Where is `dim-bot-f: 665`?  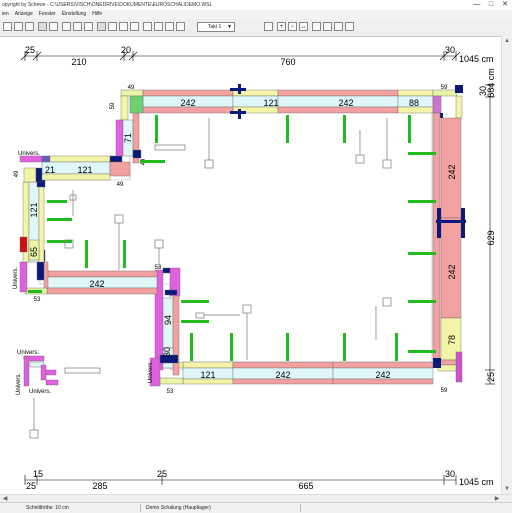 dim-bot-f: 665 is located at coordinates (305, 486).